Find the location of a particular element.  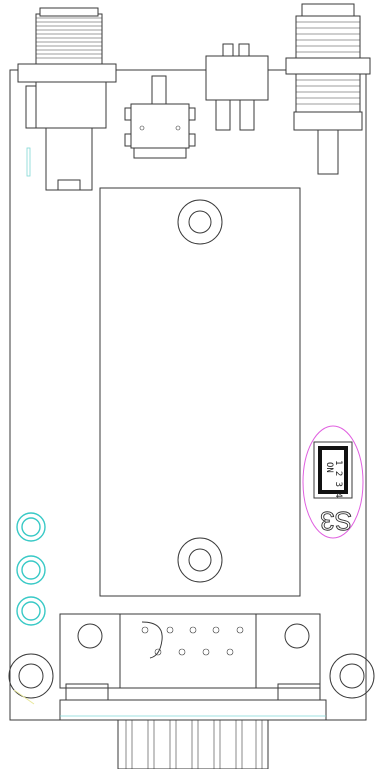

db9-pins is located at coordinates (192, 641).